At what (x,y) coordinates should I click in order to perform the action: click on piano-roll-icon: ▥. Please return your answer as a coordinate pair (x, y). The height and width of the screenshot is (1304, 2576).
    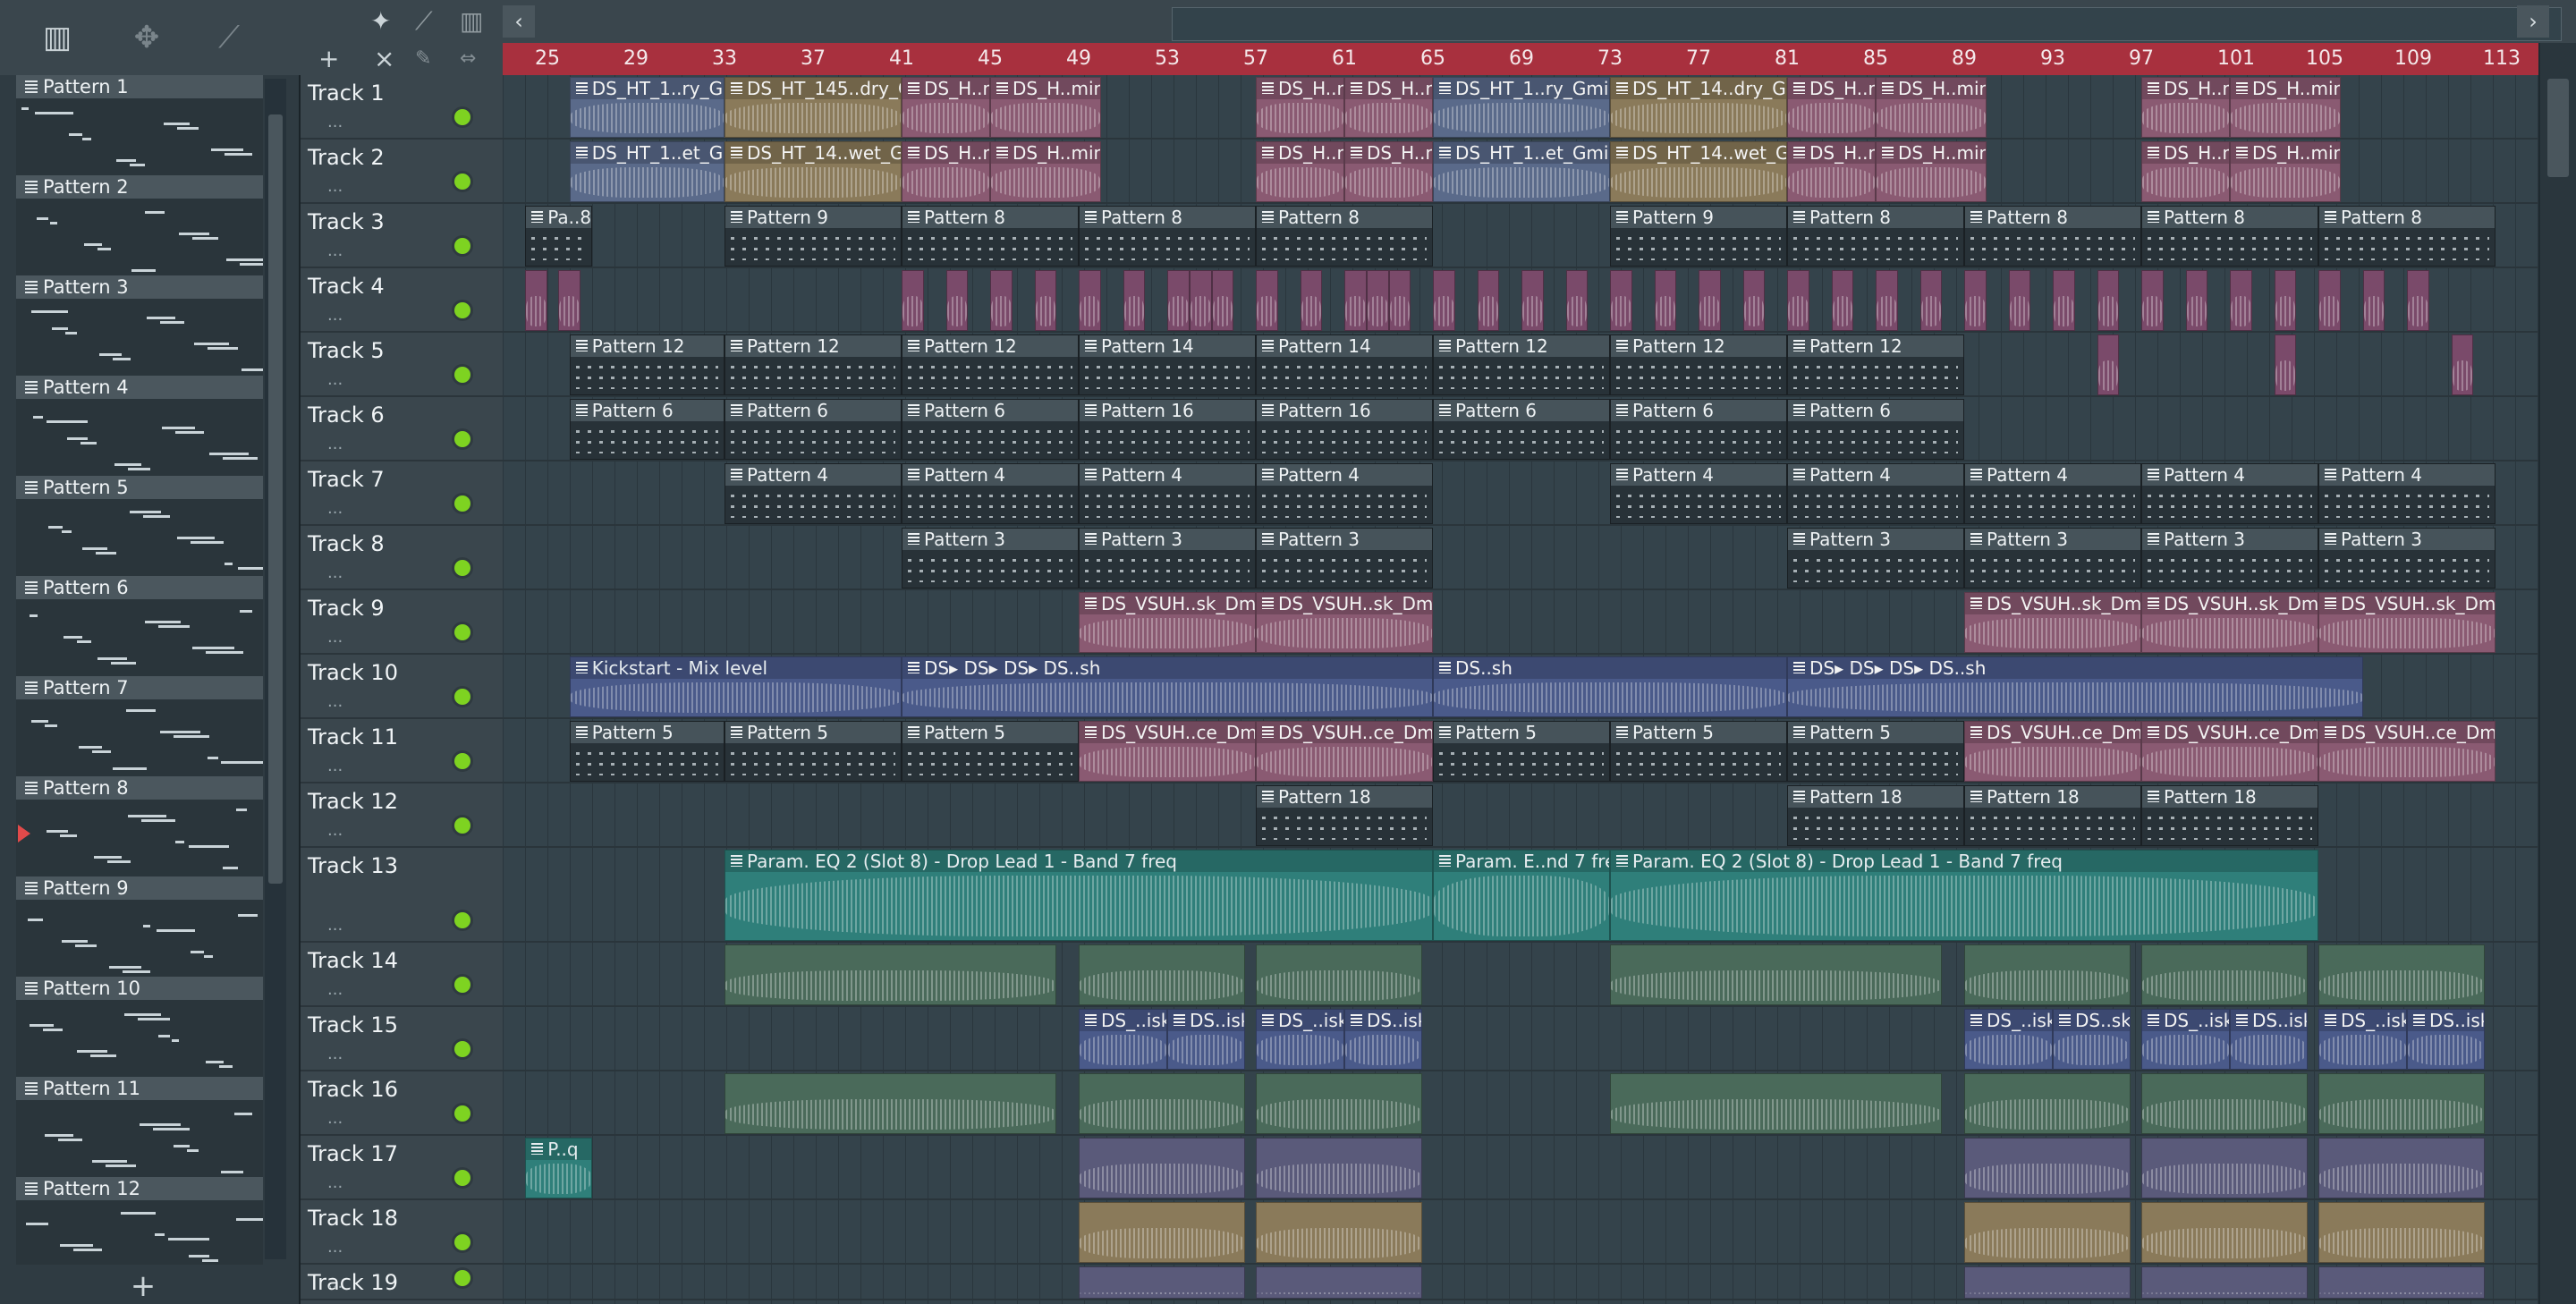
    Looking at the image, I should click on (471, 22).